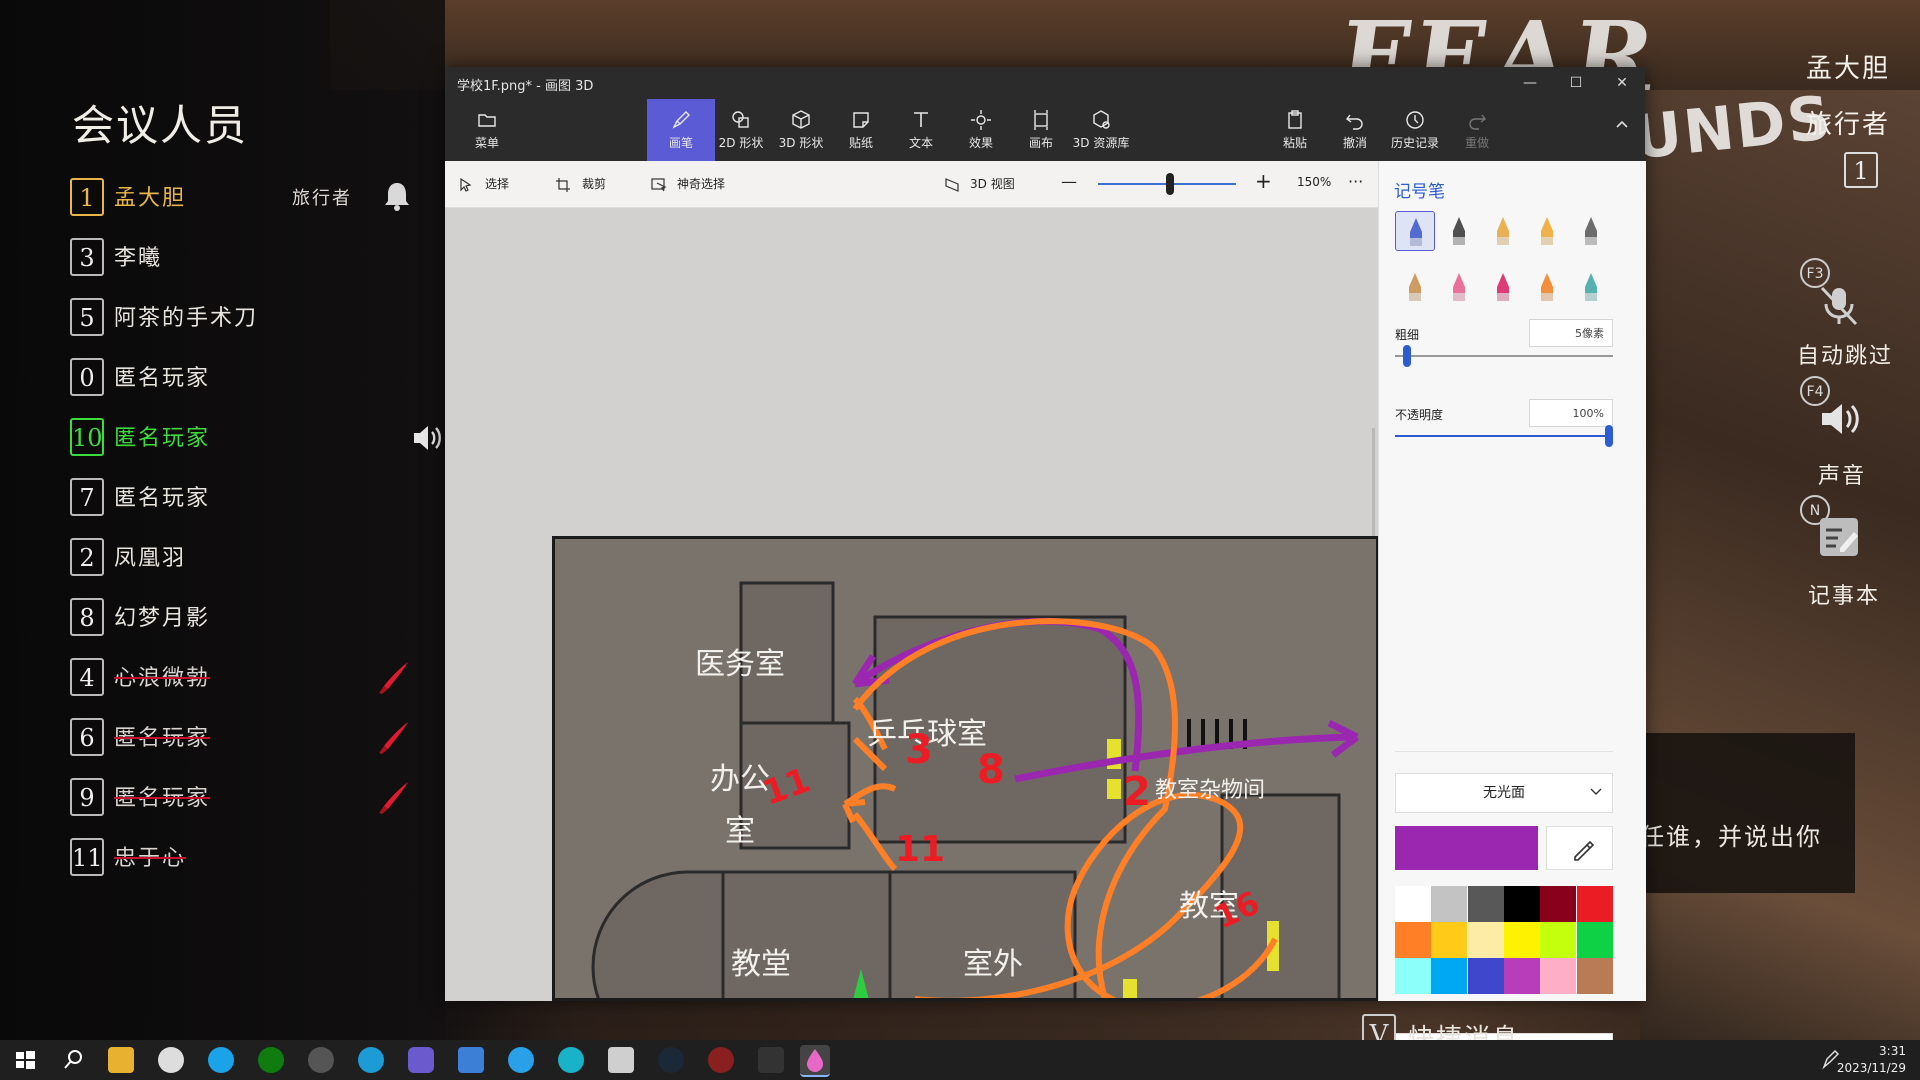  Describe the element at coordinates (681, 130) in the screenshot. I see `ribbon-brush-button: 画笔` at that location.